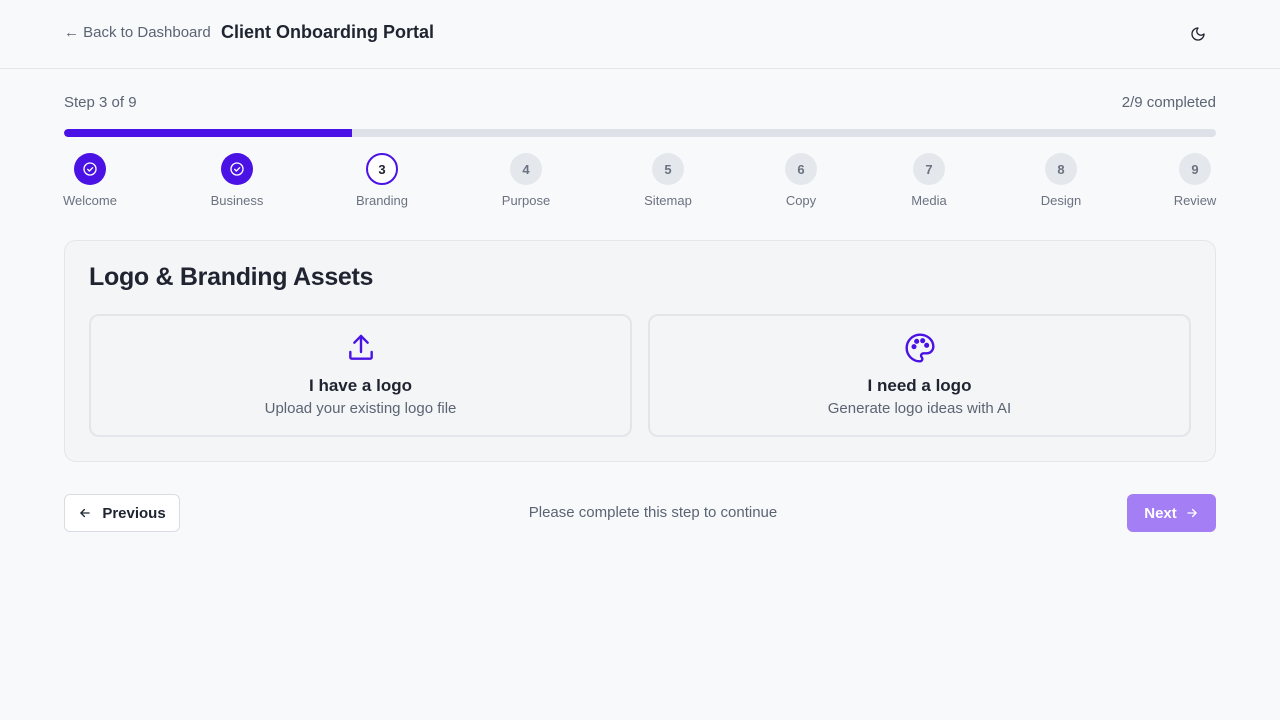 The height and width of the screenshot is (720, 1280). I want to click on step-business: Business, so click(237, 180).